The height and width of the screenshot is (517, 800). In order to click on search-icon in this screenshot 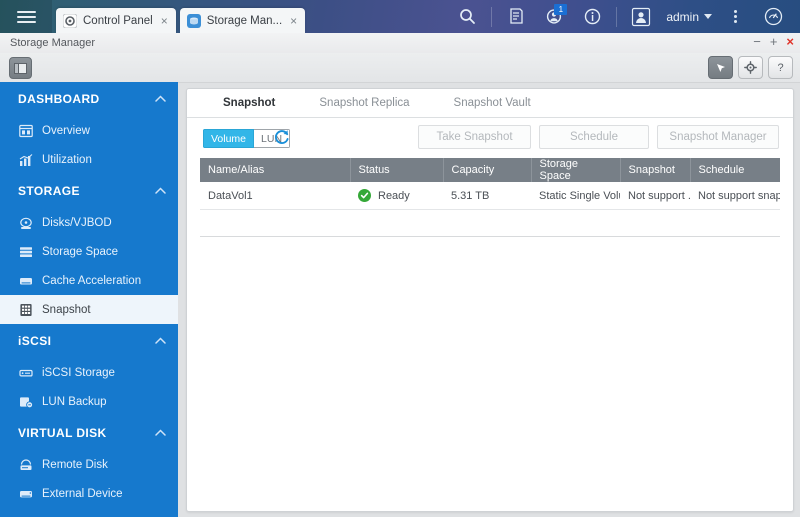, I will do `click(467, 16)`.